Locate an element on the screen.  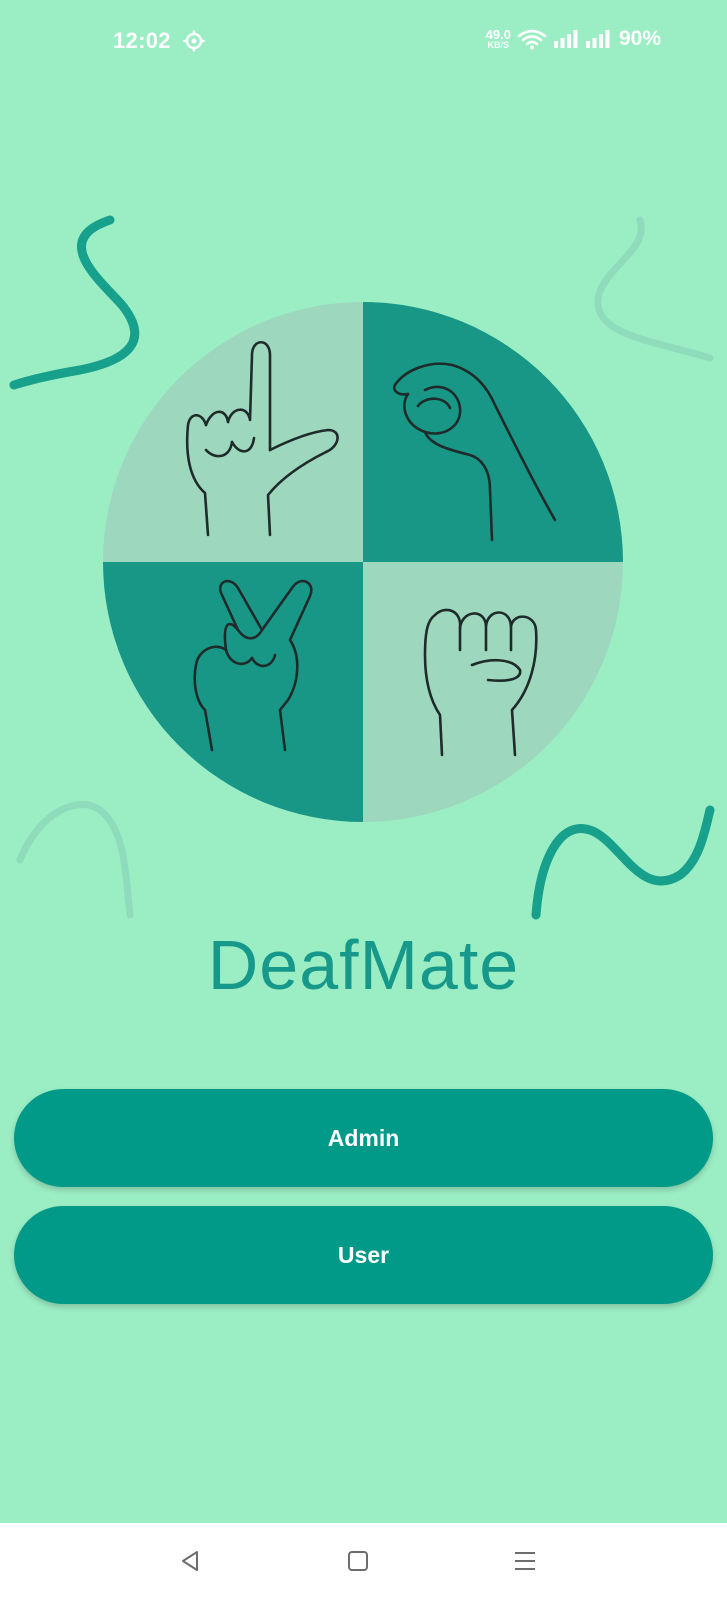
user-button: User is located at coordinates (363, 1255).